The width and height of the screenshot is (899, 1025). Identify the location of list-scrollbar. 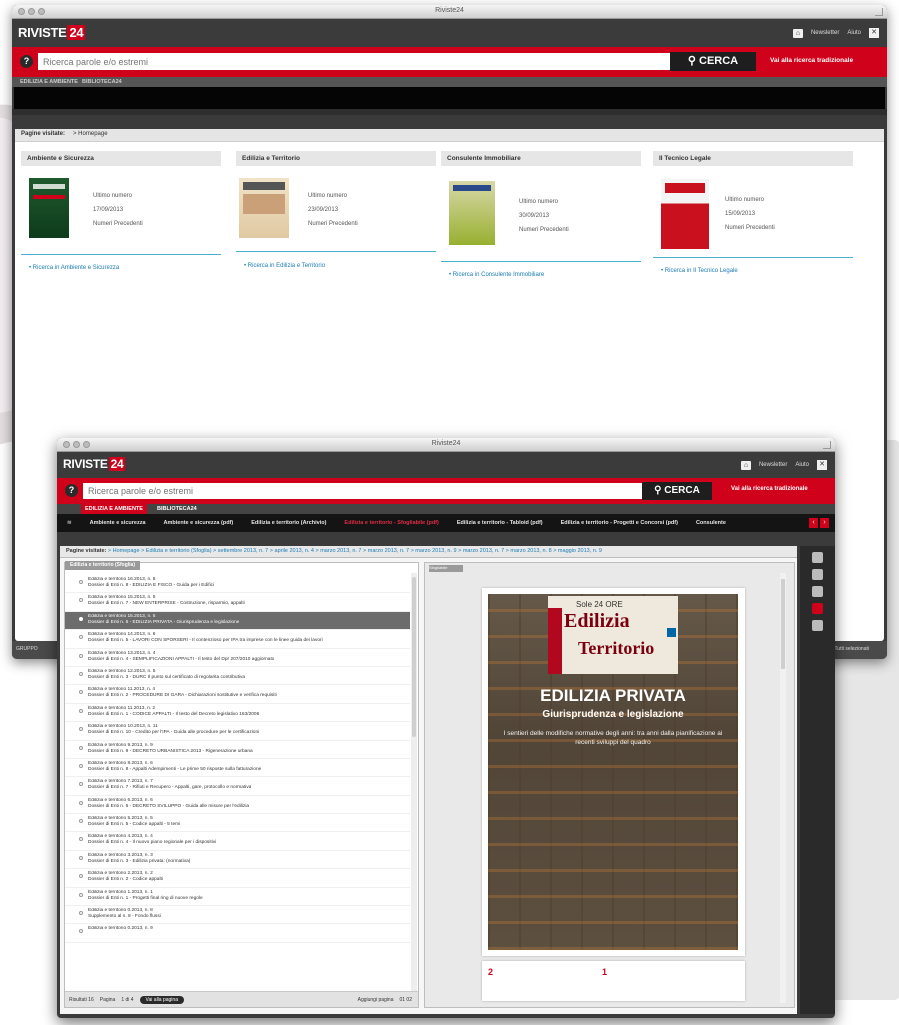
(414, 782).